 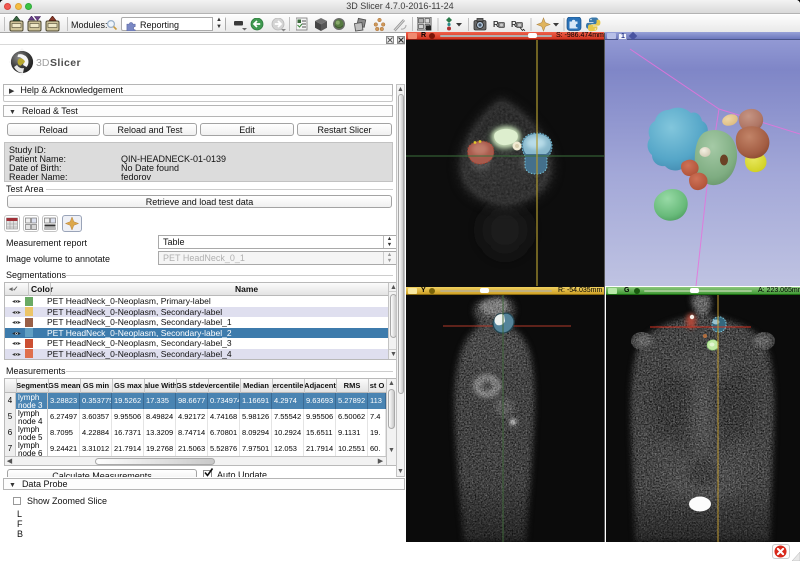 I want to click on svg-text: Slicer, so click(x=65, y=63).